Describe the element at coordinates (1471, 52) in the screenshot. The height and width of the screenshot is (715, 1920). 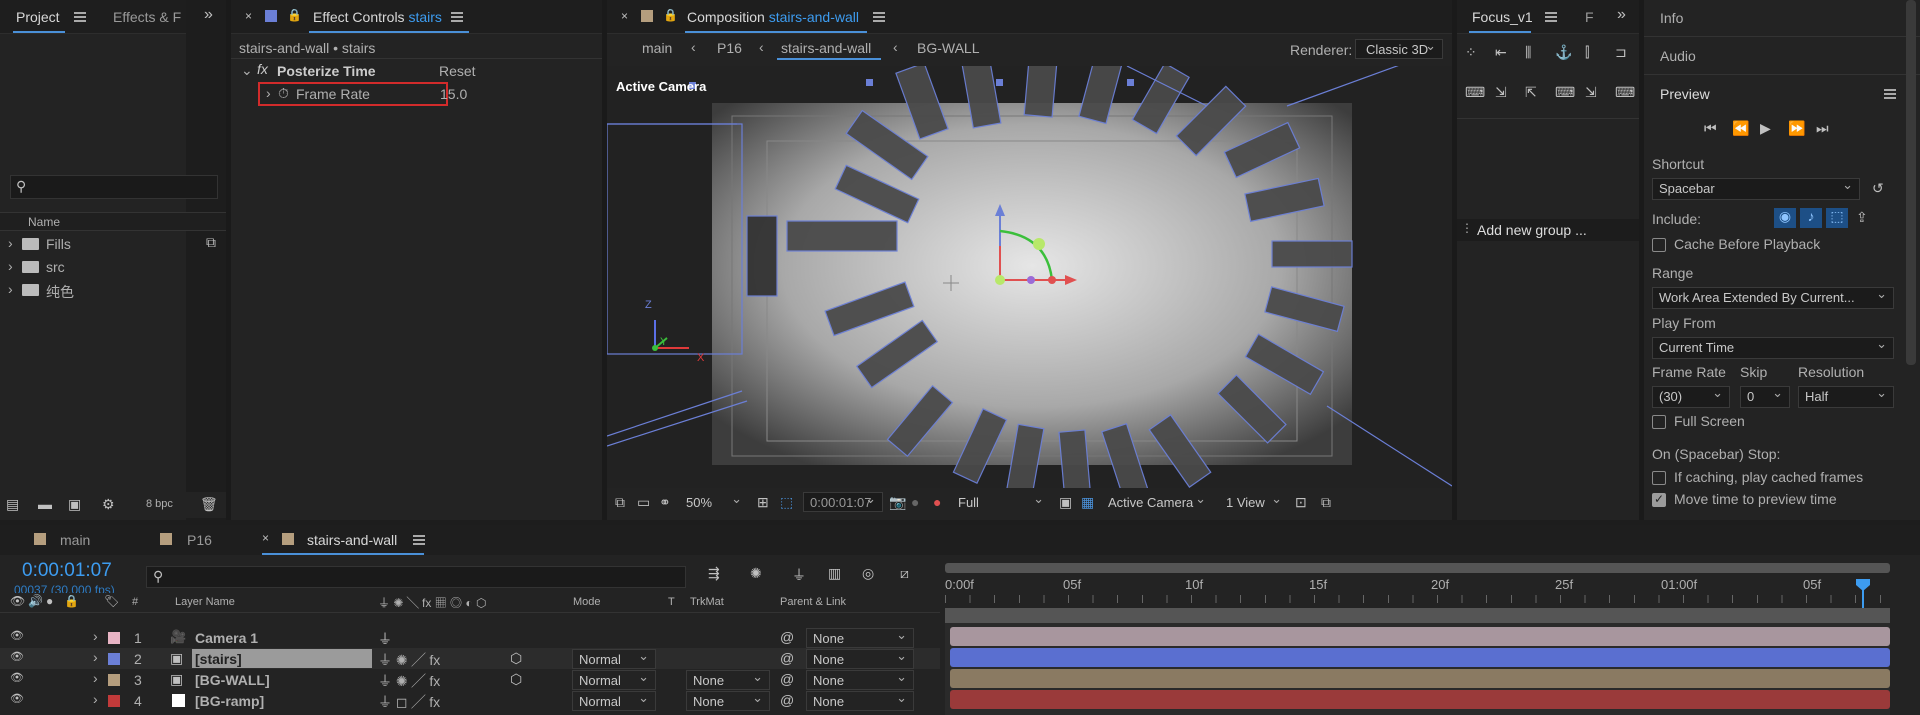
I see `expand-icon: ⁘` at that location.